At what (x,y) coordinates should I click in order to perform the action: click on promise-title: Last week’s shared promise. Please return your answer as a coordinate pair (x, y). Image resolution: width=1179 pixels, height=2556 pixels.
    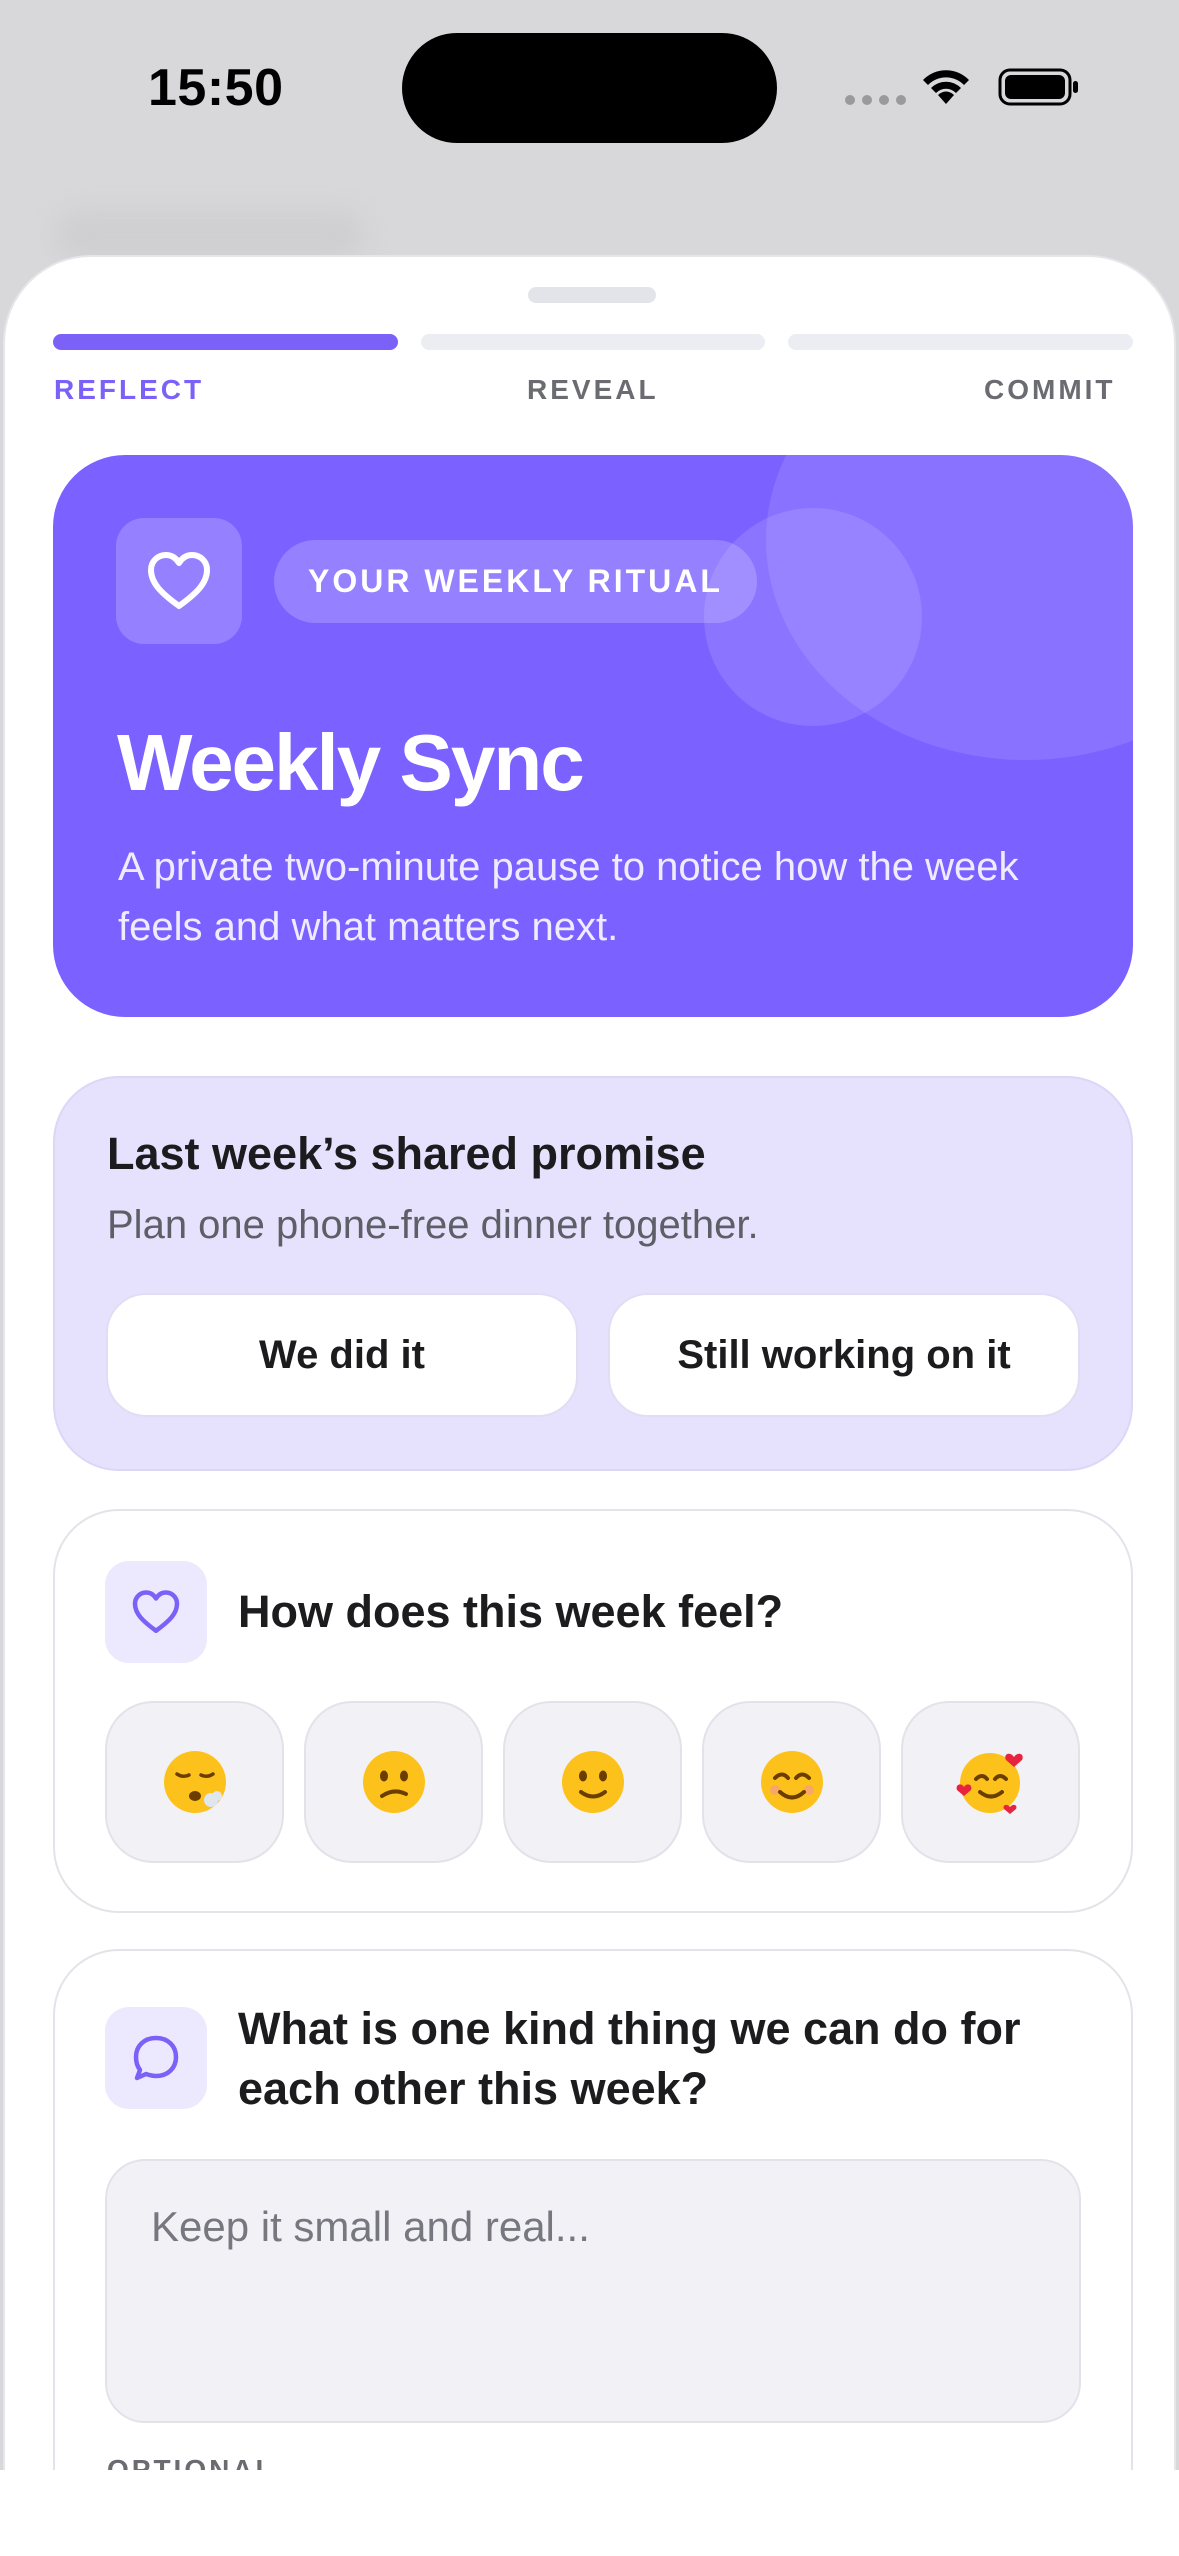
    Looking at the image, I should click on (406, 1153).